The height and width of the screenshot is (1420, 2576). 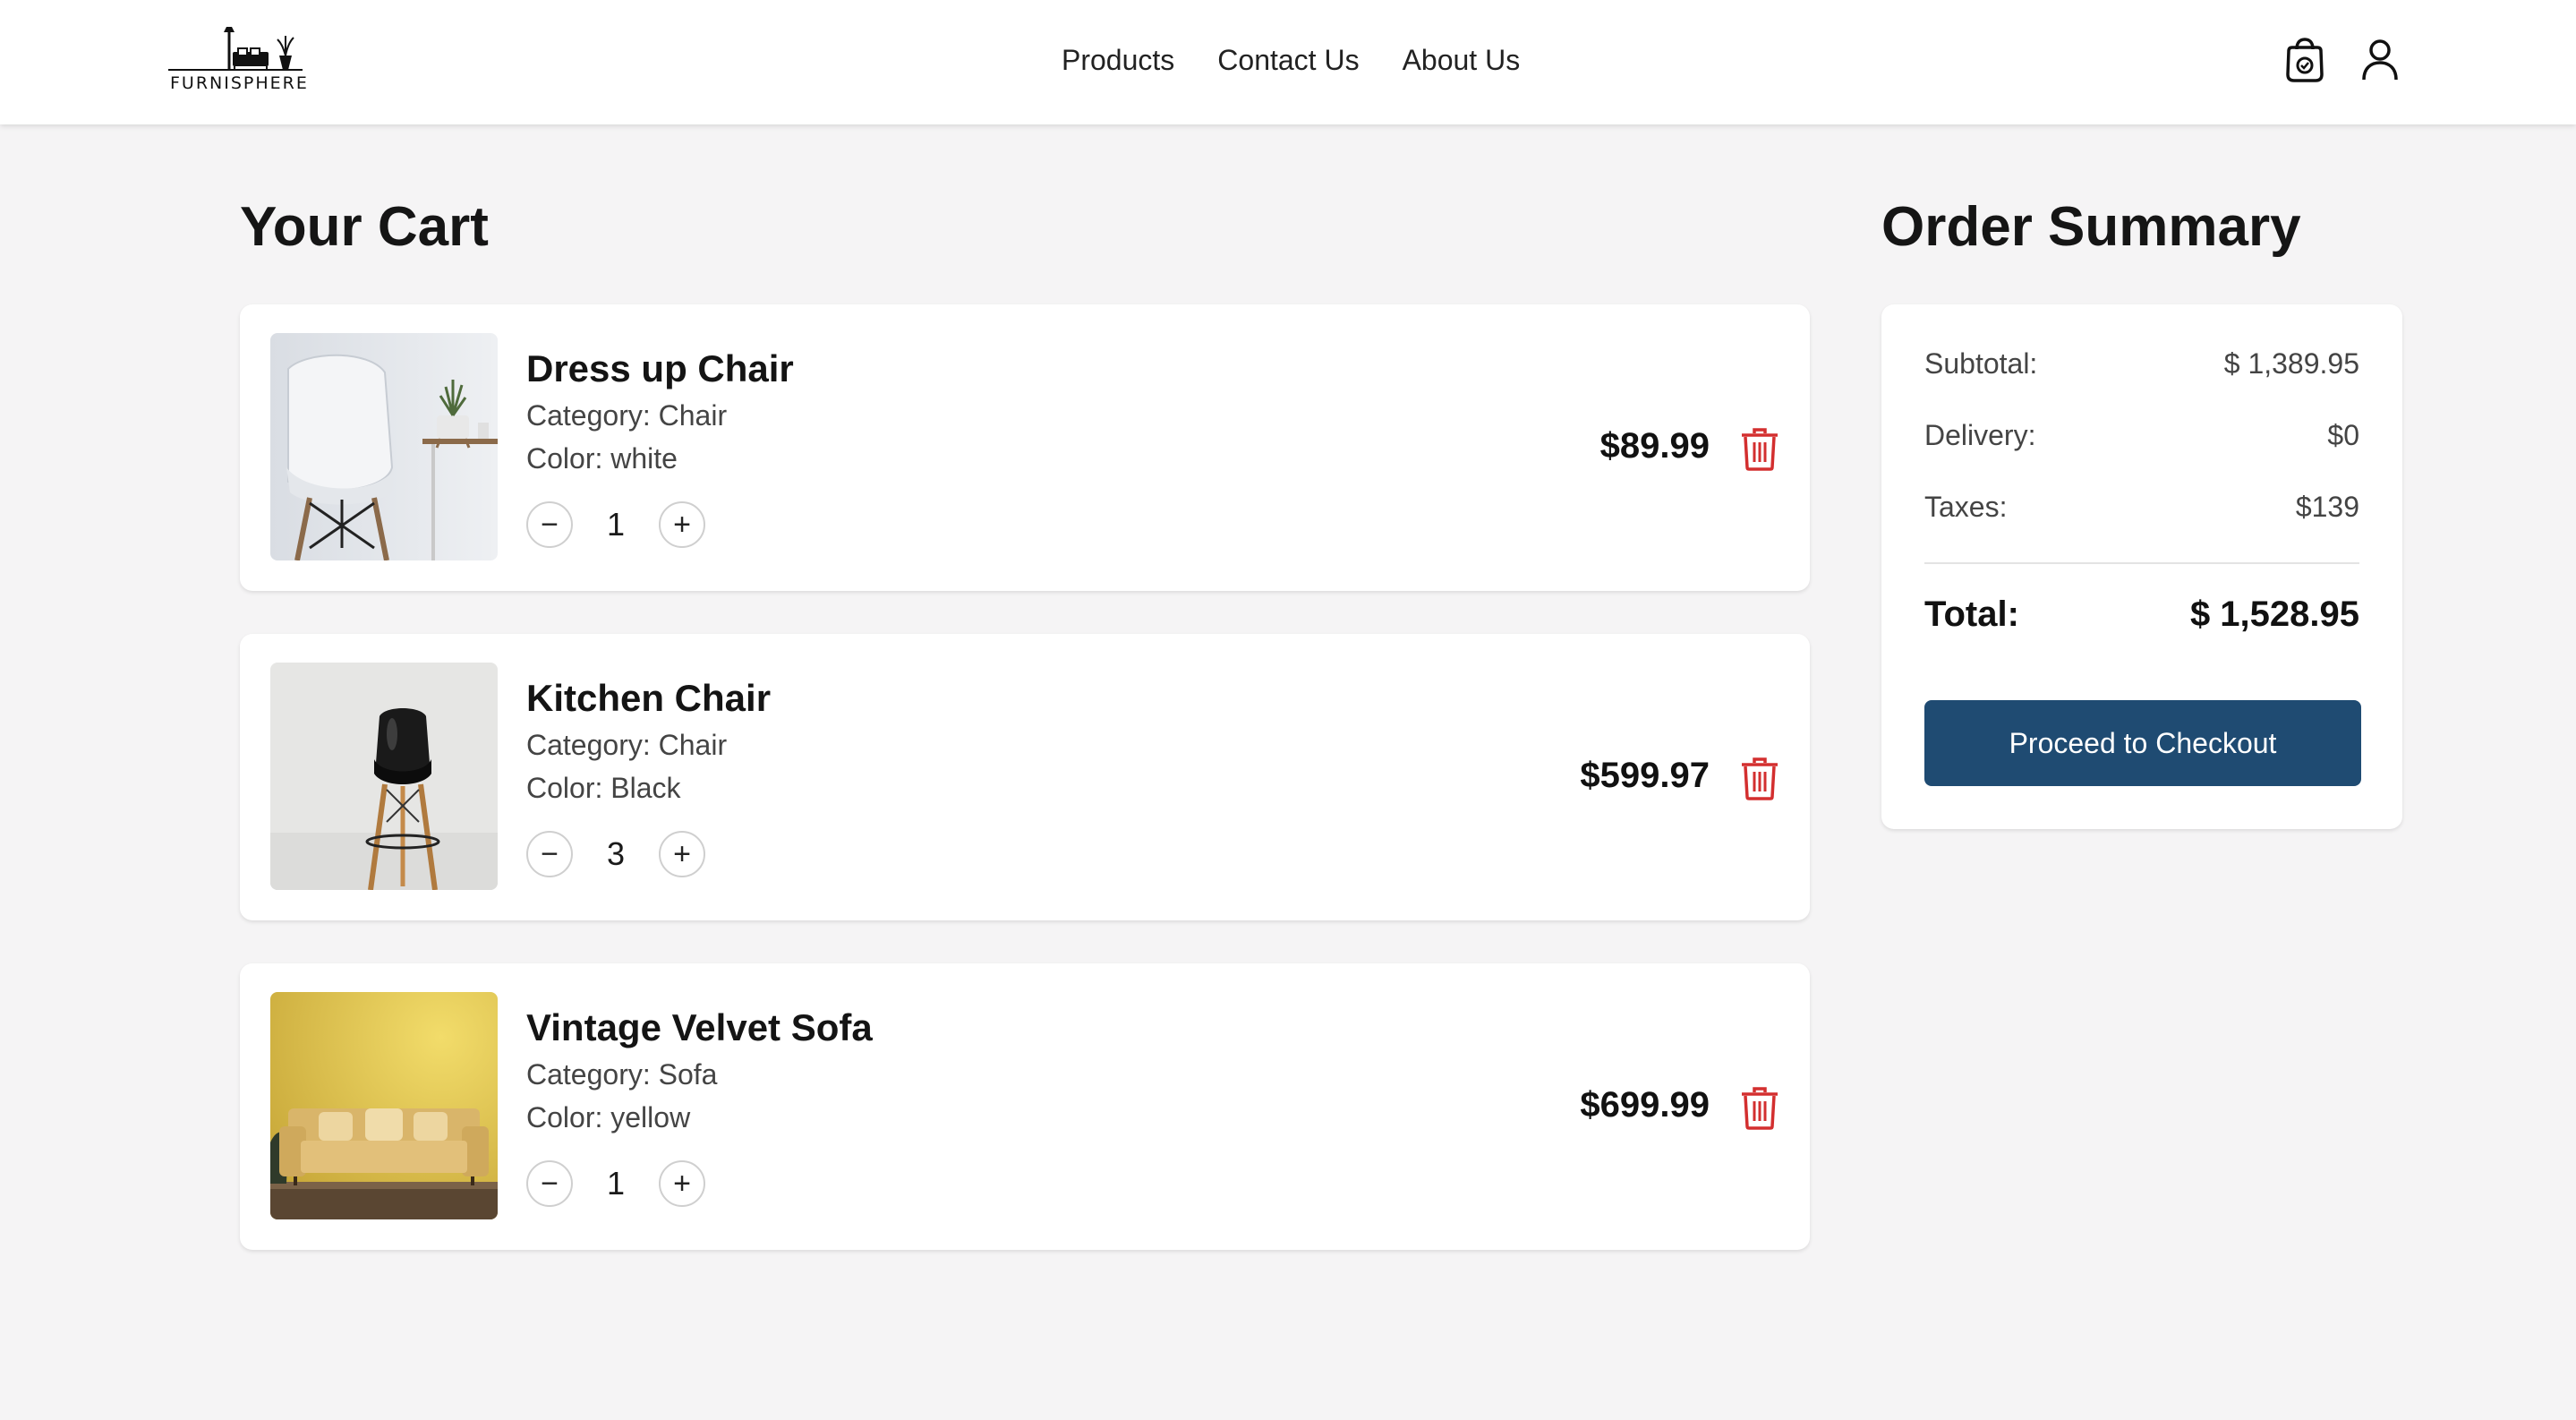 I want to click on summary-divider, so click(x=2141, y=563).